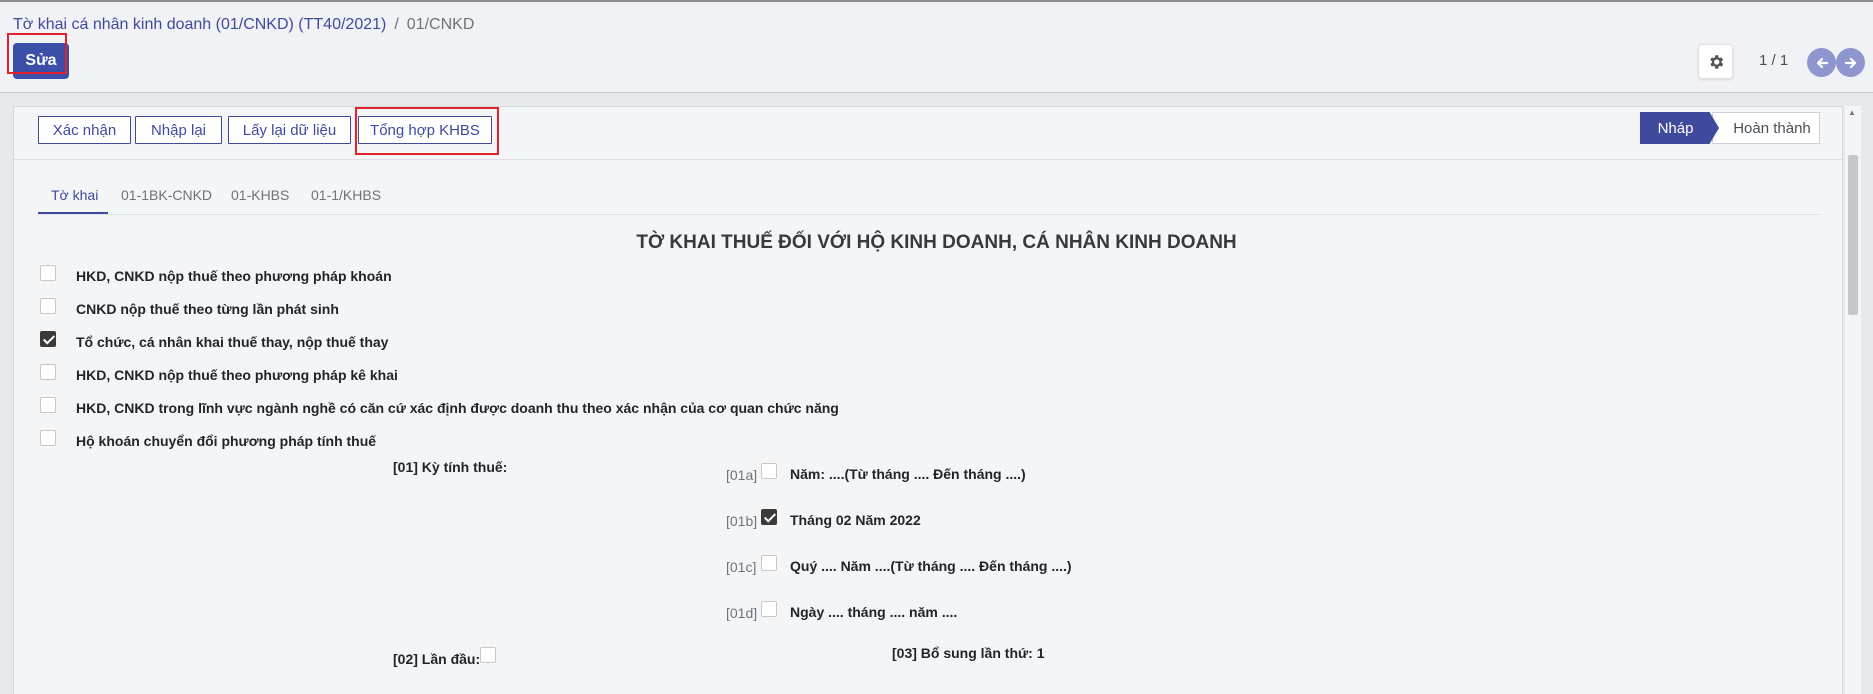  What do you see at coordinates (741, 567) in the screenshot?
I see `period-code: [01c]` at bounding box center [741, 567].